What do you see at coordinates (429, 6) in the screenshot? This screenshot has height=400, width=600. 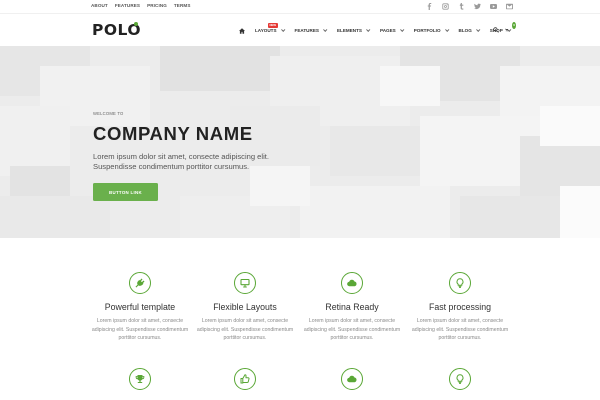 I see `facebook-icon` at bounding box center [429, 6].